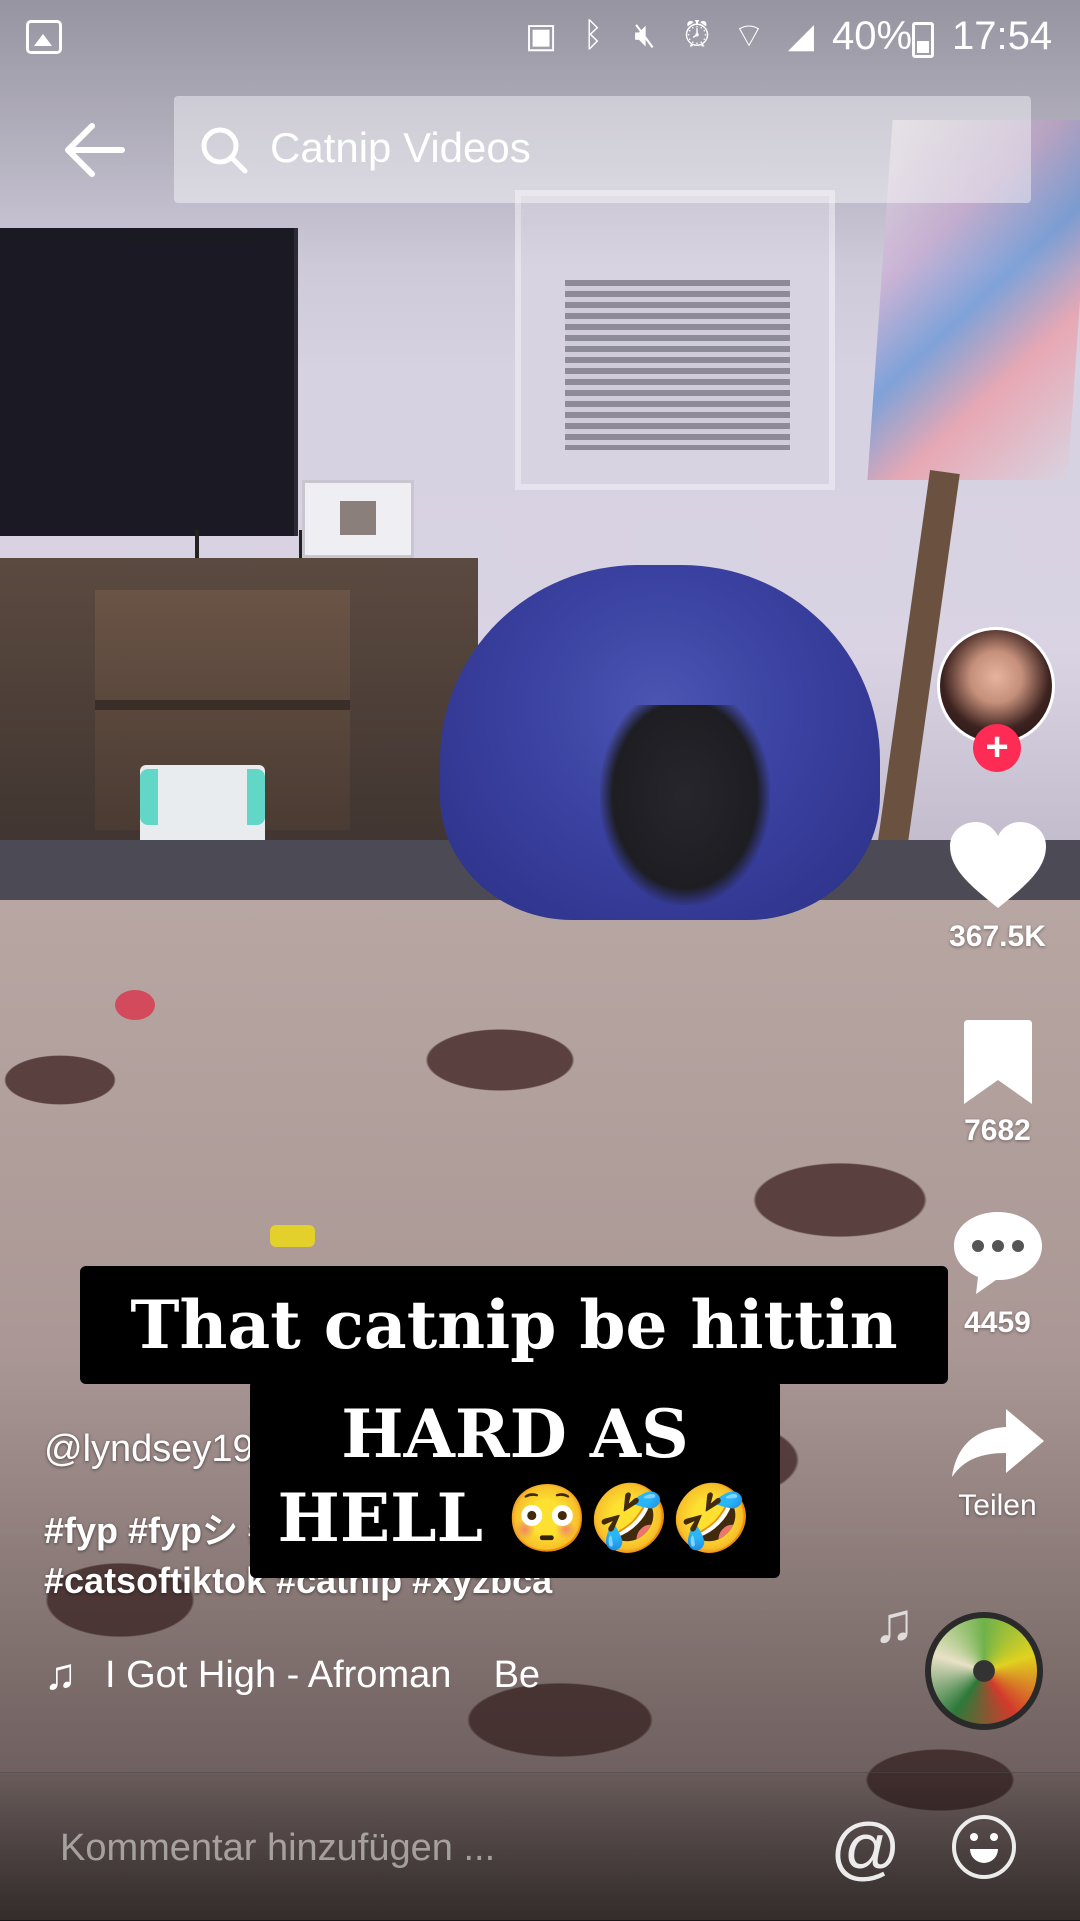 The height and width of the screenshot is (1921, 1080). I want to click on search-icon, so click(224, 150).